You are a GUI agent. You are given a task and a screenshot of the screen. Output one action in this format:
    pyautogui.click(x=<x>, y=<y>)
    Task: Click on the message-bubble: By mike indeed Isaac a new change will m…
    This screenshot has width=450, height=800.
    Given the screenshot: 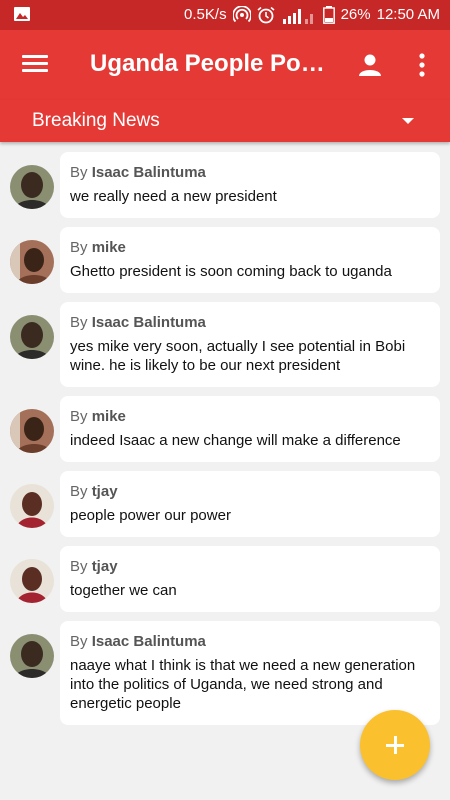 What is the action you would take?
    pyautogui.click(x=250, y=429)
    